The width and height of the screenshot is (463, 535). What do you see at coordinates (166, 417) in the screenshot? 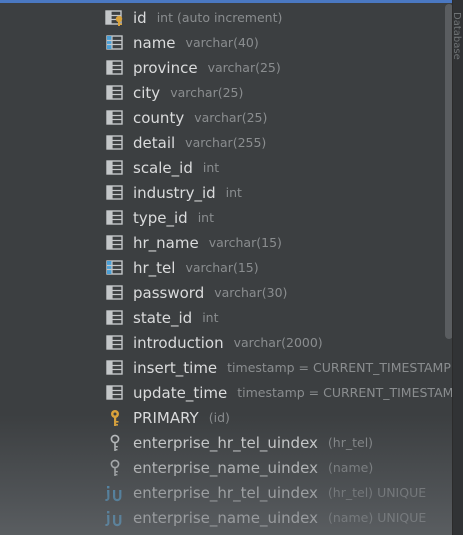
I see `key-name: PRIMARY` at bounding box center [166, 417].